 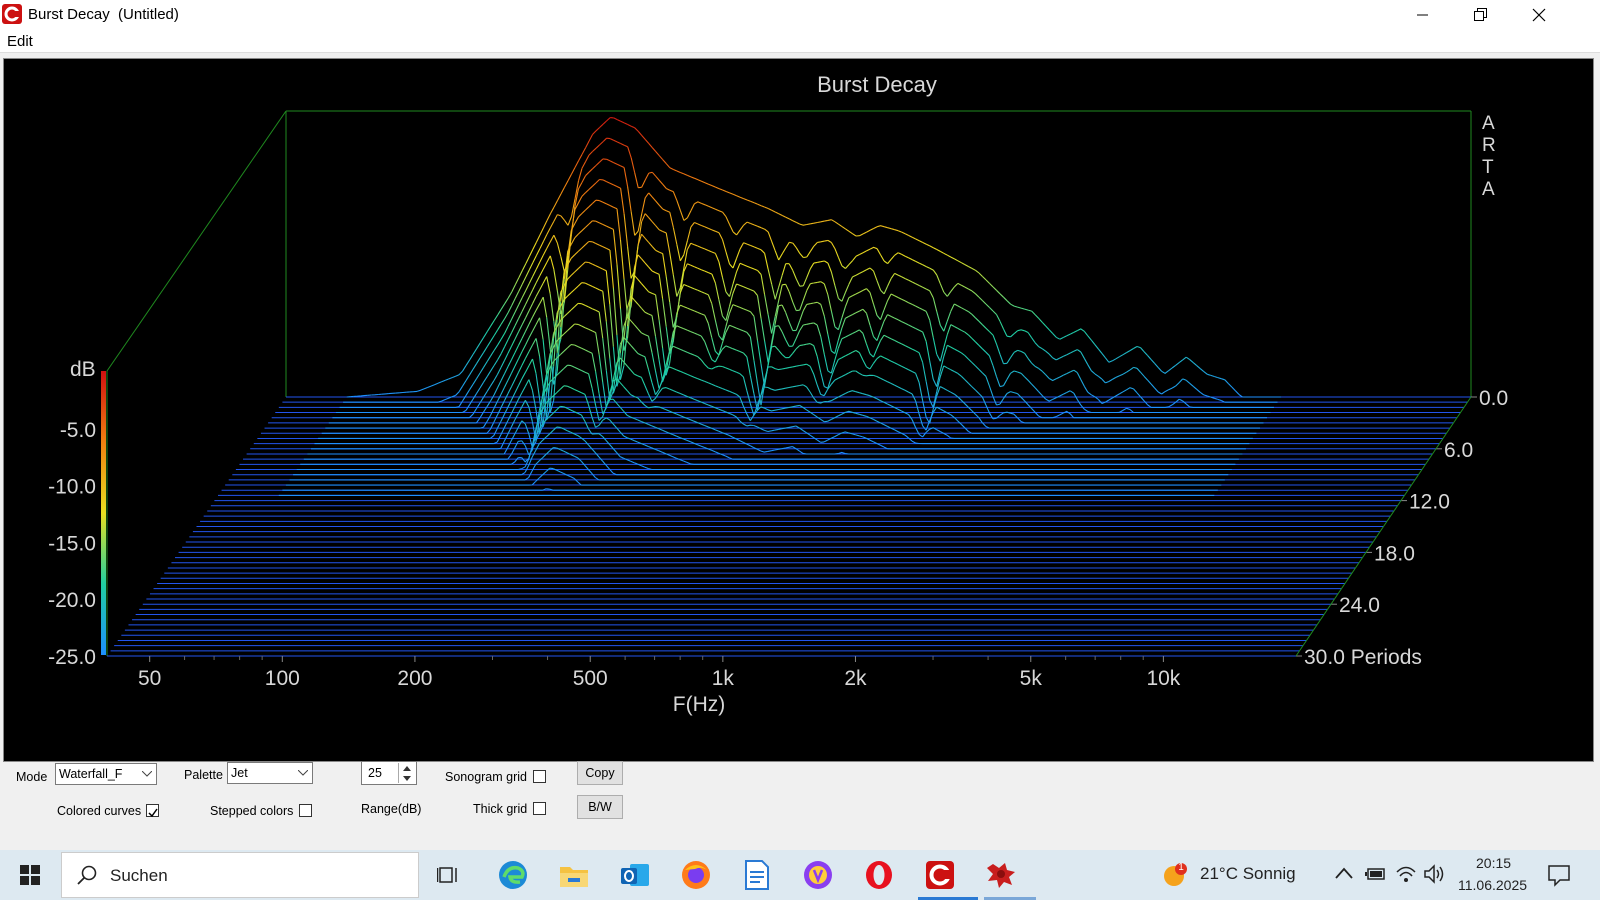 I want to click on vpn-app-icon, so click(x=818, y=875).